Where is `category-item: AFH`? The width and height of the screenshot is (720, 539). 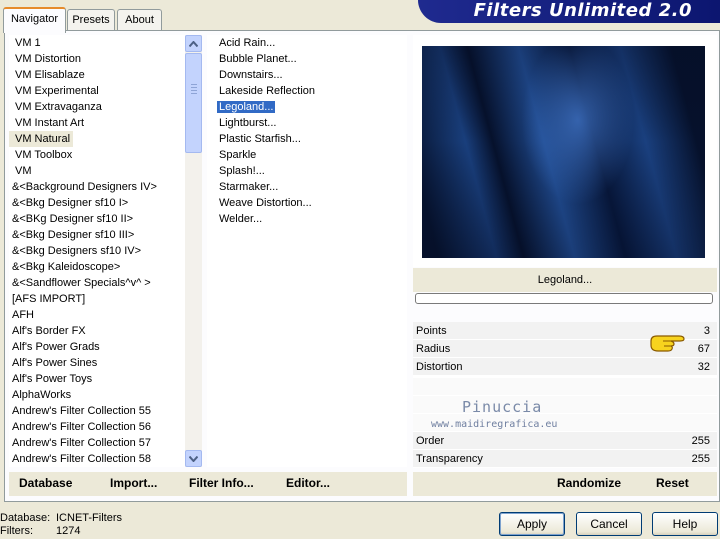 category-item: AFH is located at coordinates (97, 315).